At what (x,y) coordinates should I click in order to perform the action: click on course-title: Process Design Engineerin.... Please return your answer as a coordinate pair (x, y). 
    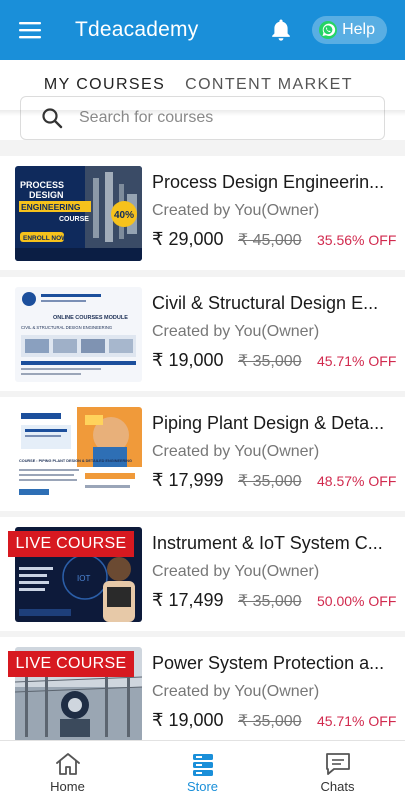
    Looking at the image, I should click on (268, 182).